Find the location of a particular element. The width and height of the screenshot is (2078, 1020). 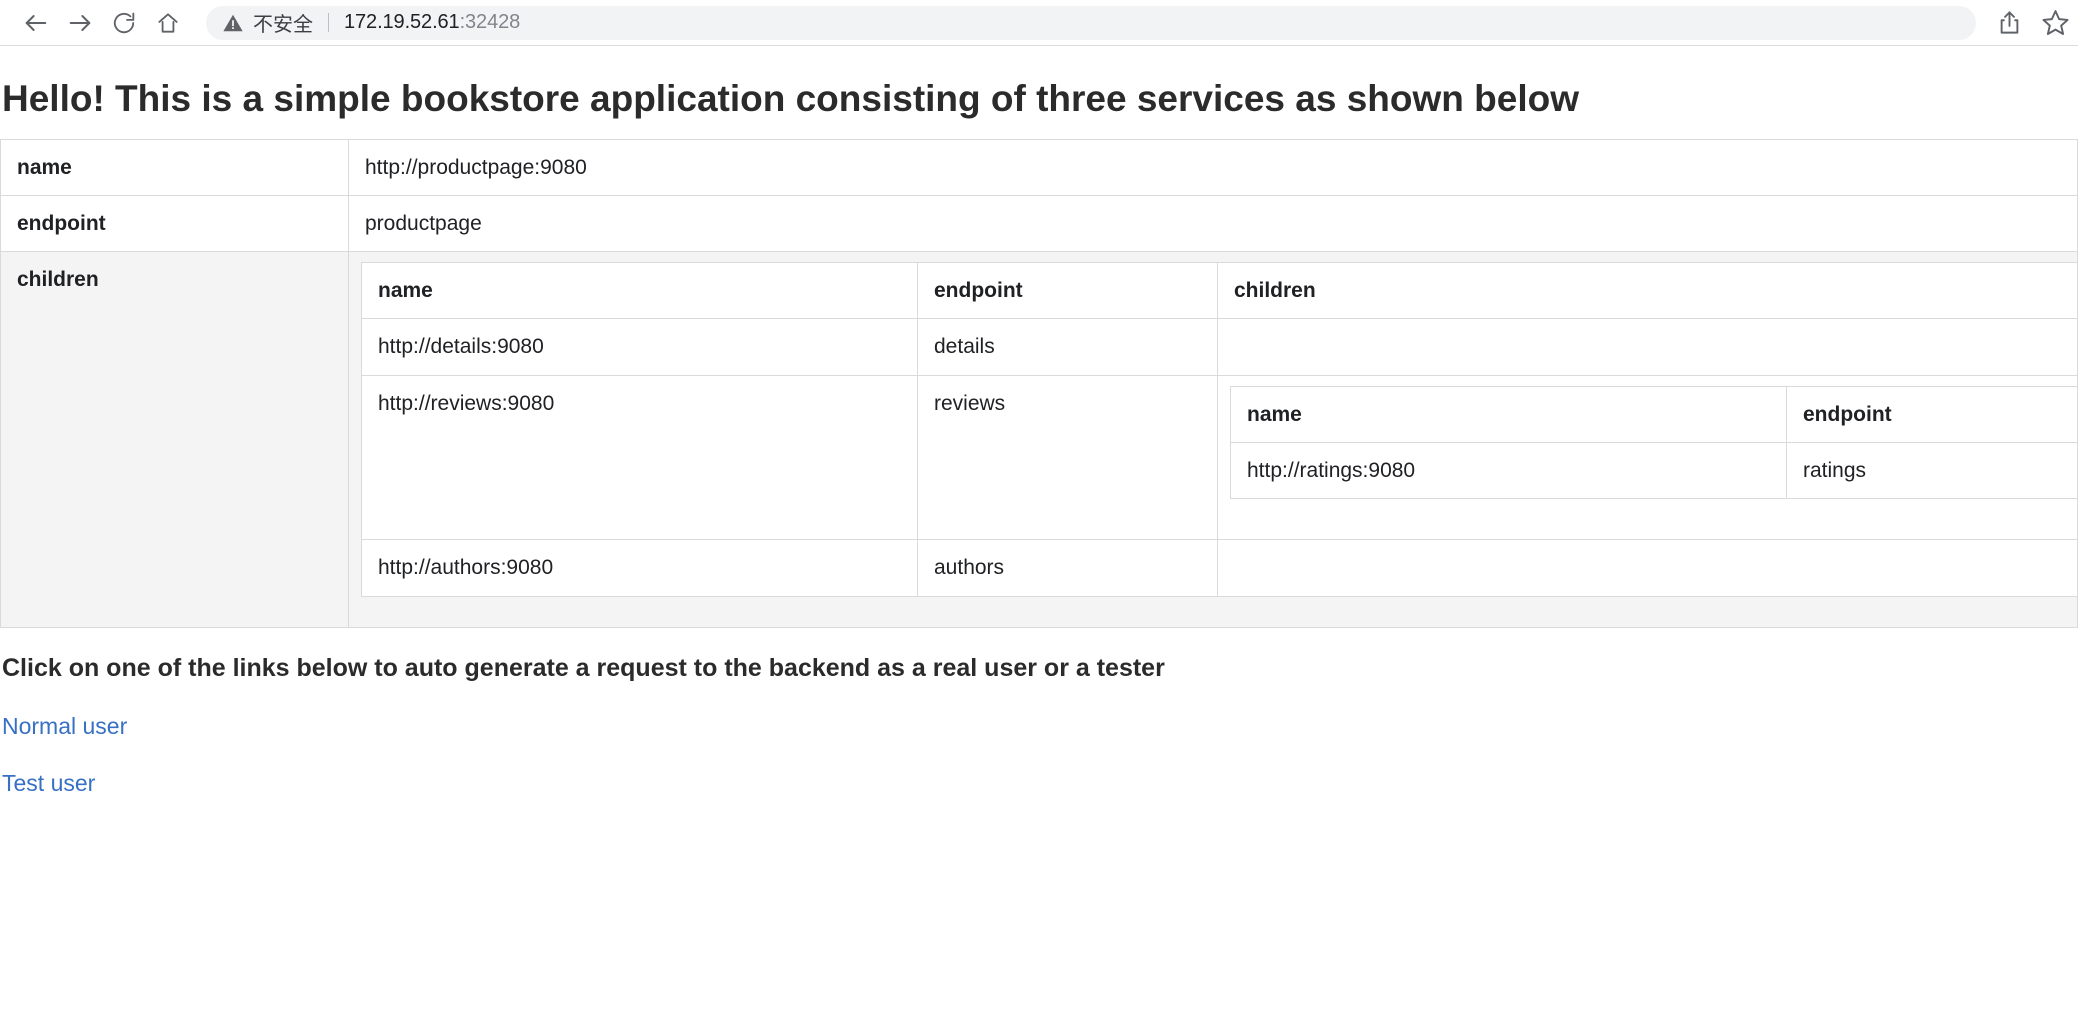

normal-user-link: Normal user is located at coordinates (64, 726).